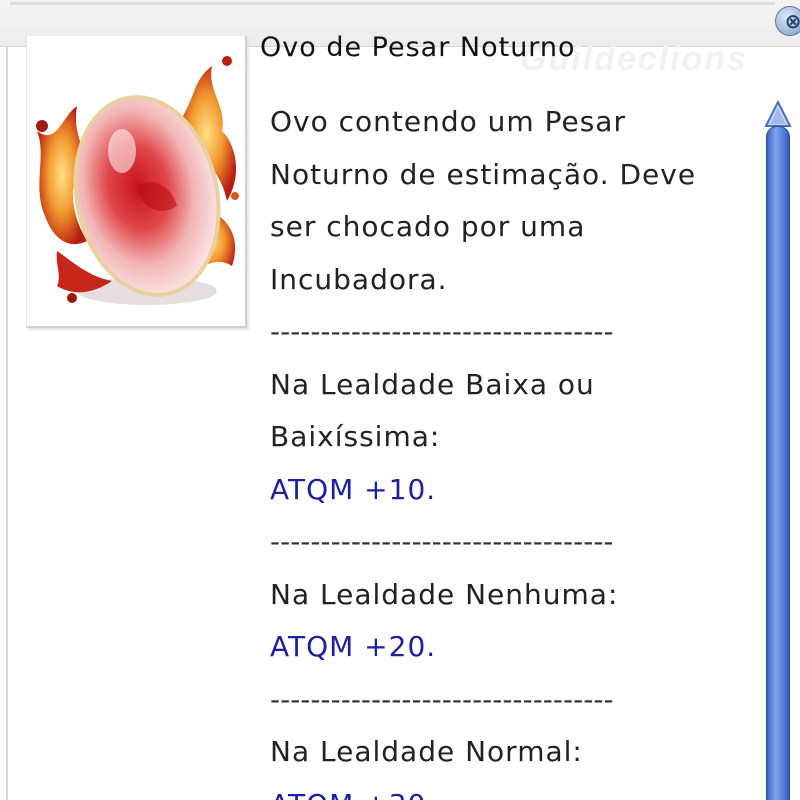 The image size is (800, 800). Describe the element at coordinates (483, 174) in the screenshot. I see `description-line: Noturno de estimação. Deve` at that location.